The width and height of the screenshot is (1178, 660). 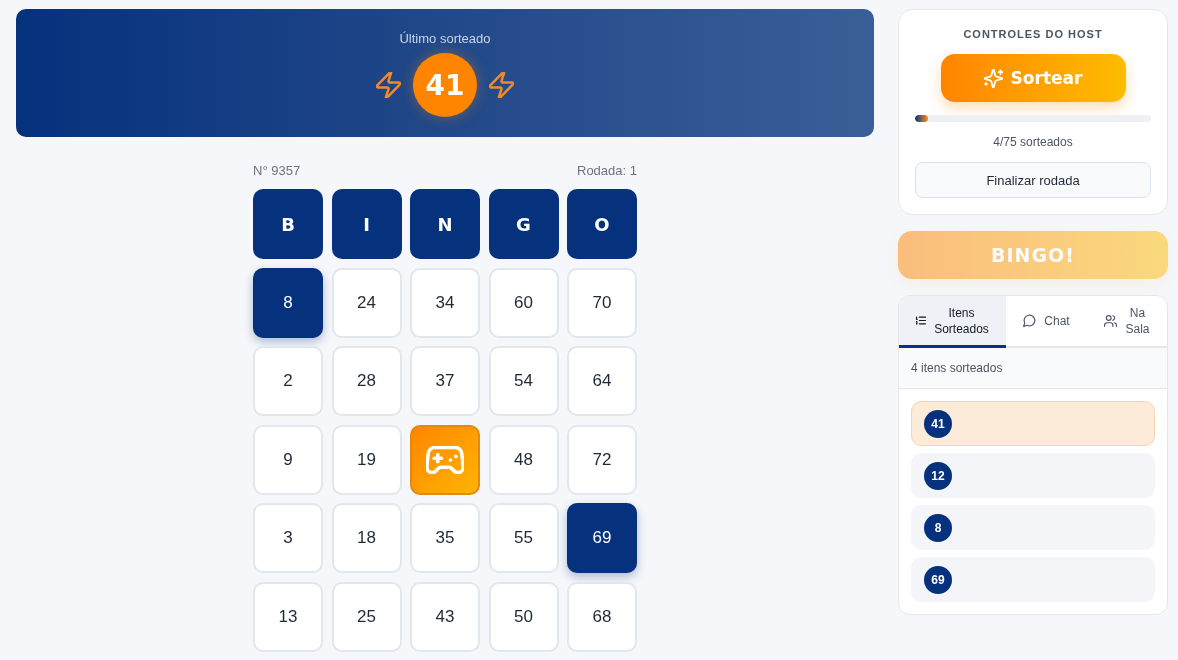 What do you see at coordinates (938, 579) in the screenshot?
I see `number-badge: 69` at bounding box center [938, 579].